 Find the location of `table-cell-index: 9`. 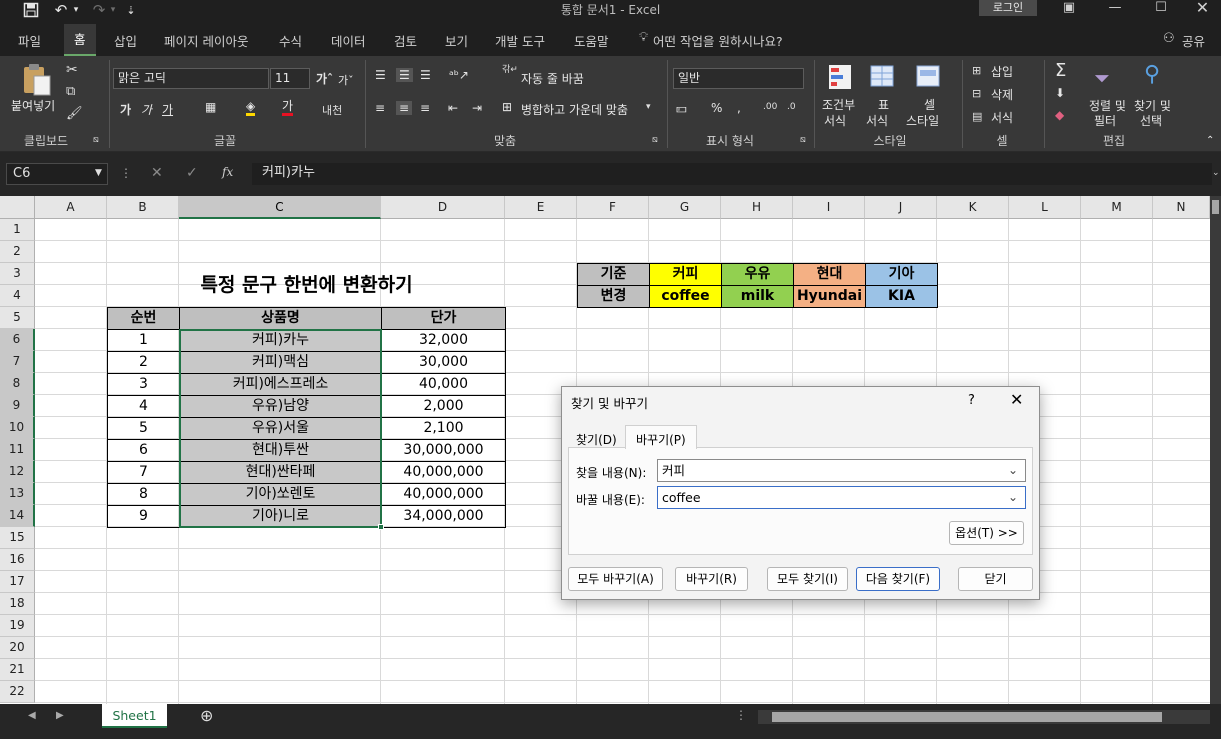

table-cell-index: 9 is located at coordinates (143, 516).